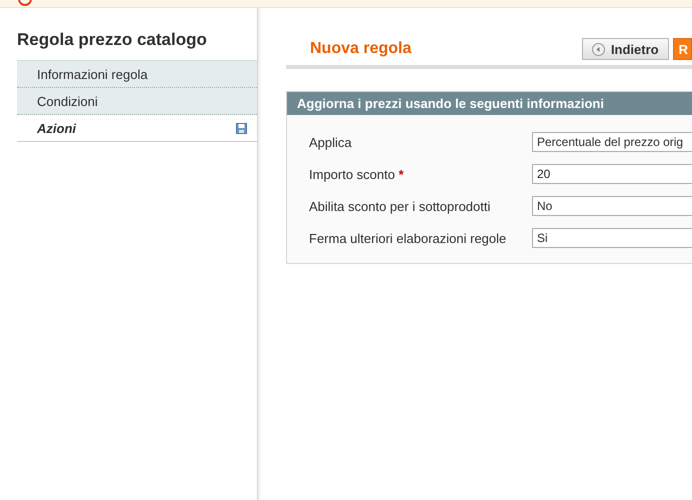 The image size is (692, 500). Describe the element at coordinates (612, 238) in the screenshot. I see `select-field: Si` at that location.